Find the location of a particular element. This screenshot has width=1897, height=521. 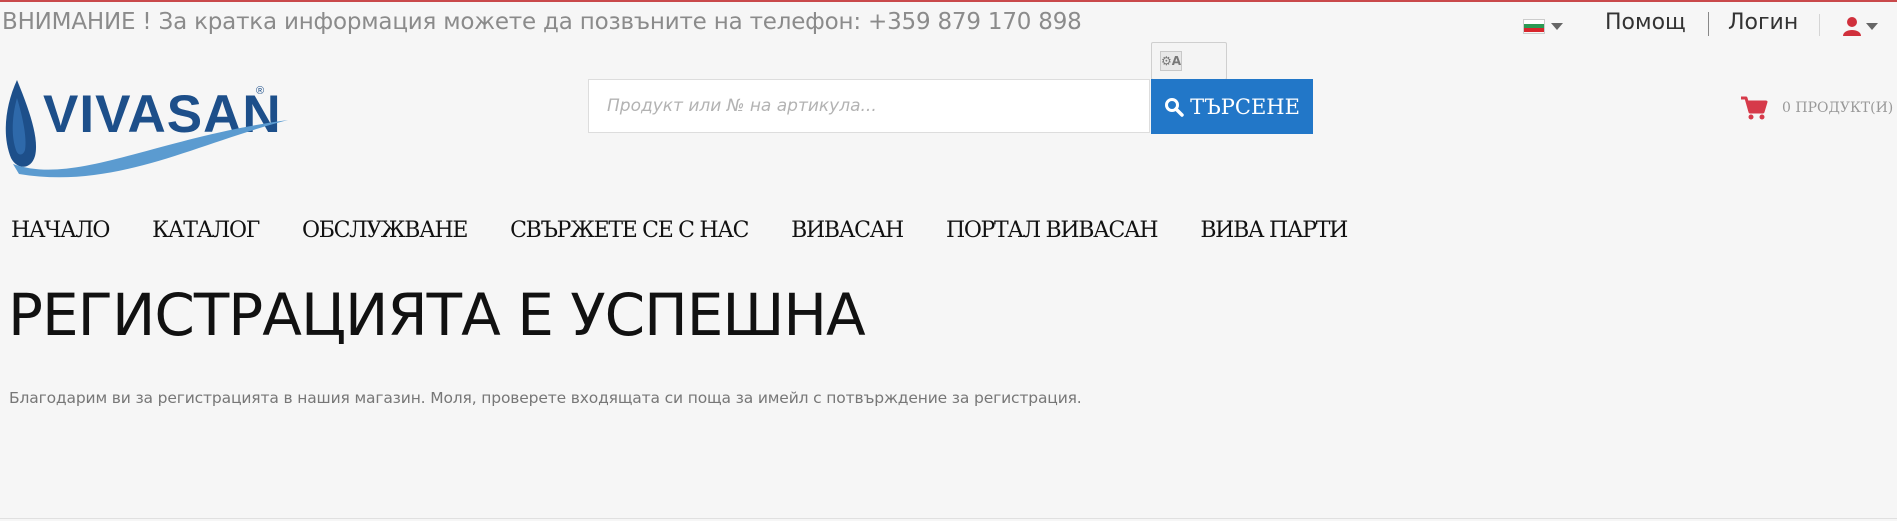

nav-item-contact: СВЪРЖЕТЕ СЕ С НАС is located at coordinates (629, 230).